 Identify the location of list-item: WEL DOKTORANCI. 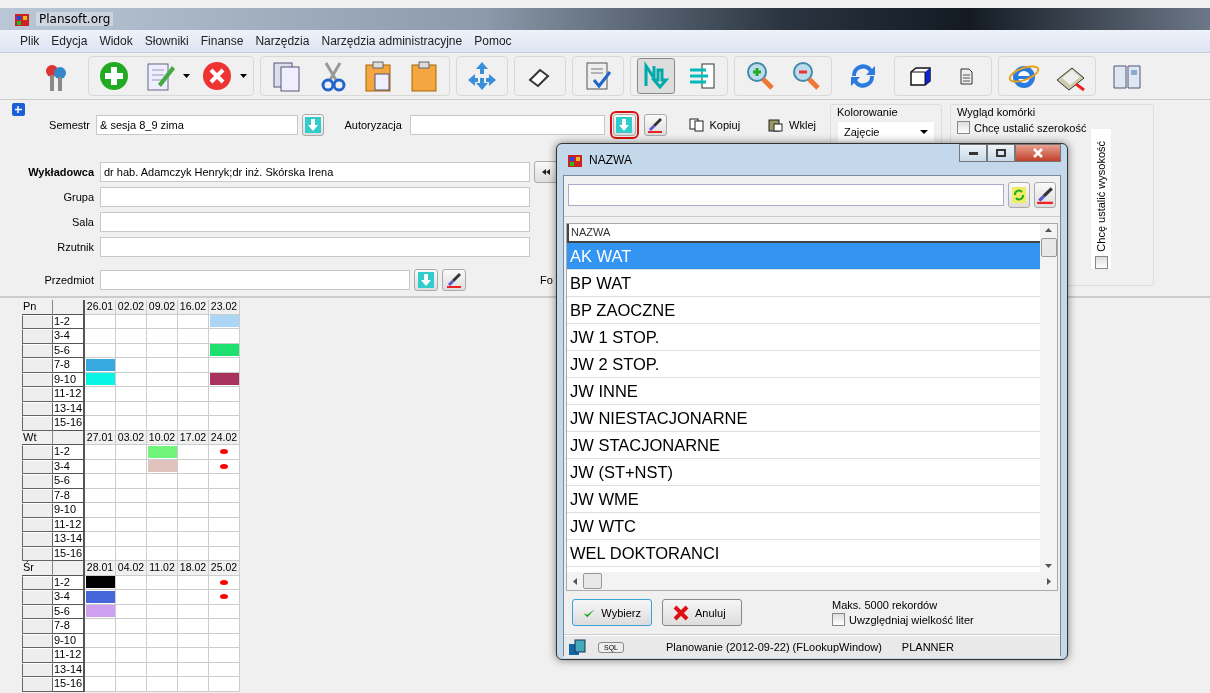
(803, 553).